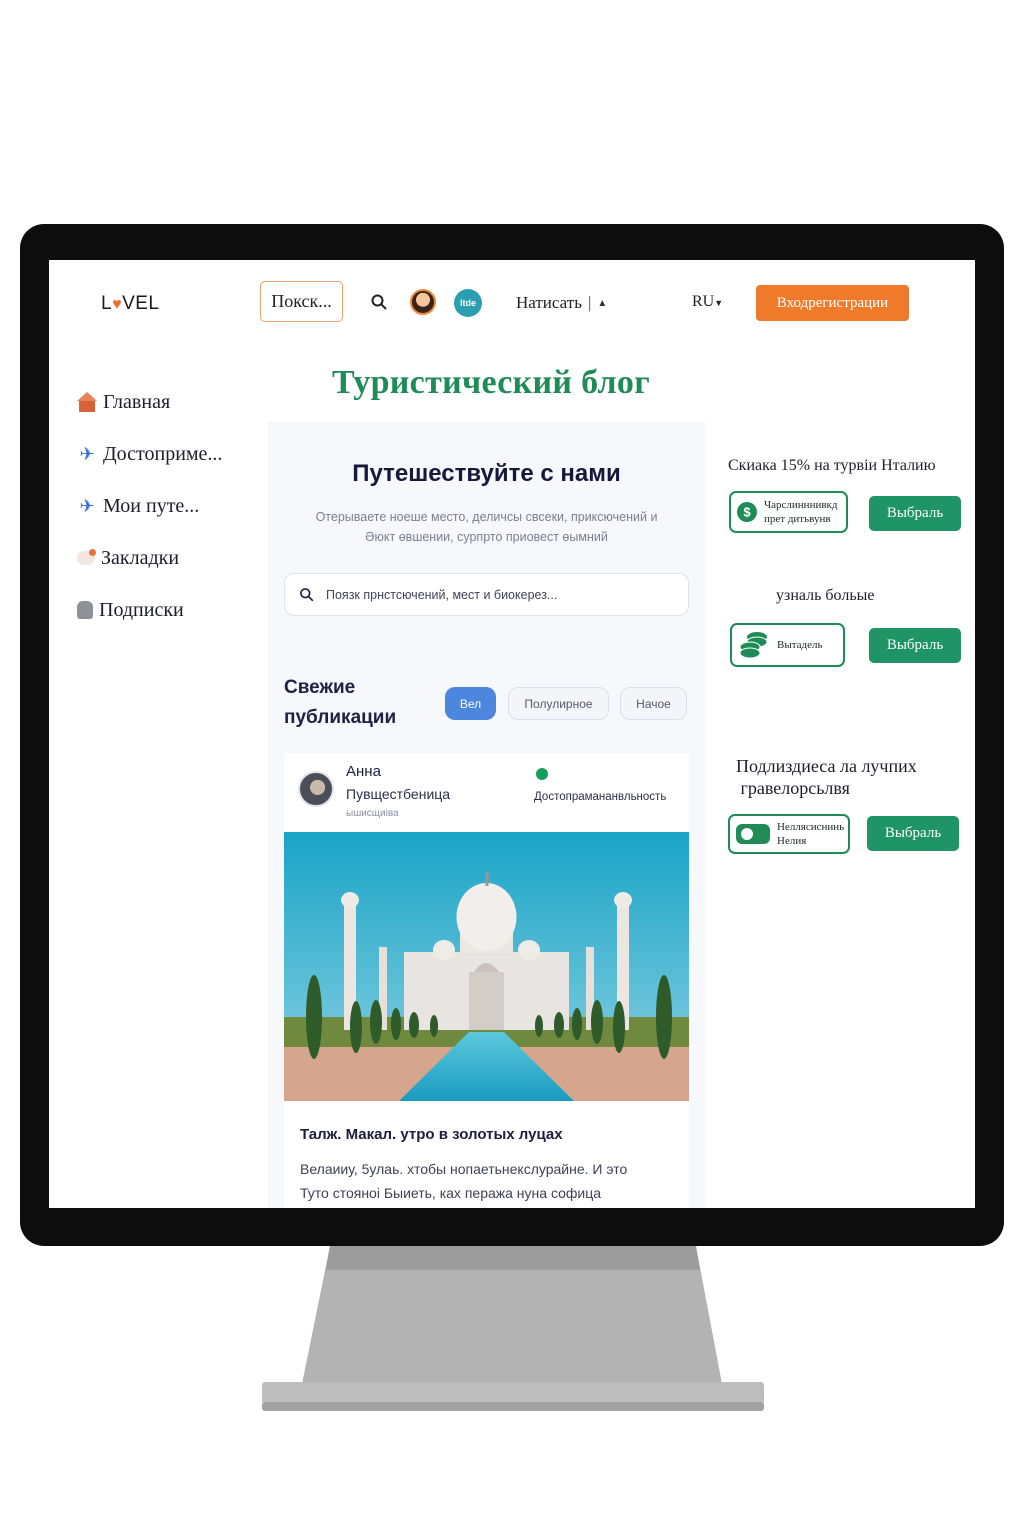 The height and width of the screenshot is (1536, 1024). What do you see at coordinates (372, 813) in the screenshot?
I see `post-small-tag: ышисщиіва` at bounding box center [372, 813].